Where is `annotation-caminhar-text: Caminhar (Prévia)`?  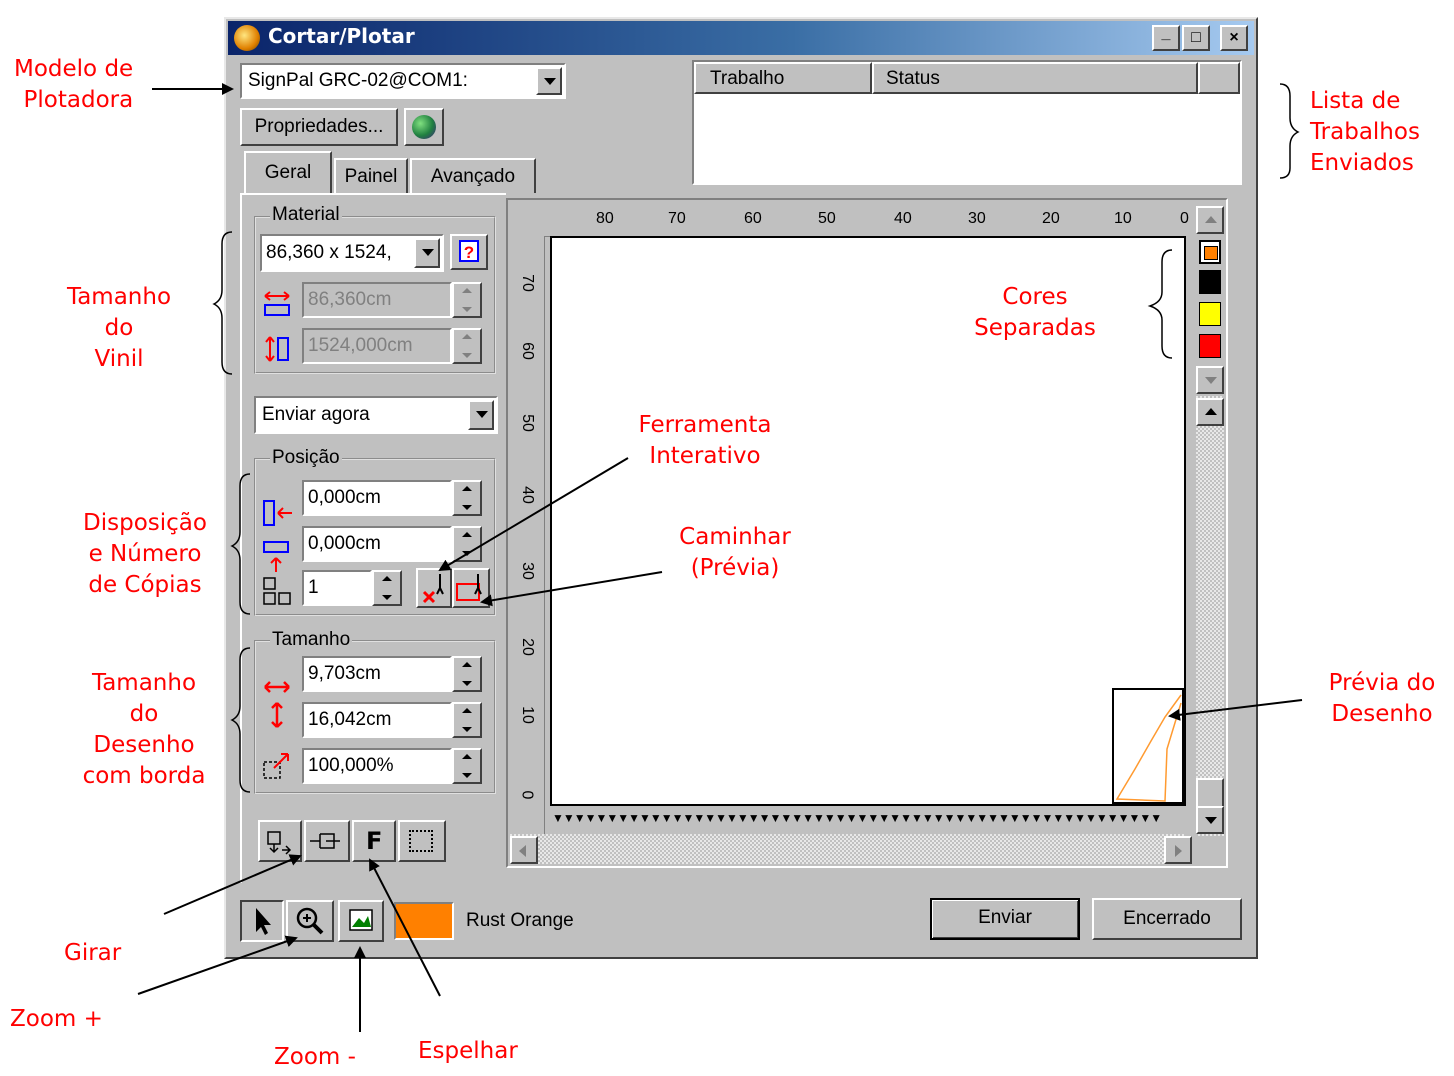 annotation-caminhar-text: Caminhar (Prévia) is located at coordinates (735, 552).